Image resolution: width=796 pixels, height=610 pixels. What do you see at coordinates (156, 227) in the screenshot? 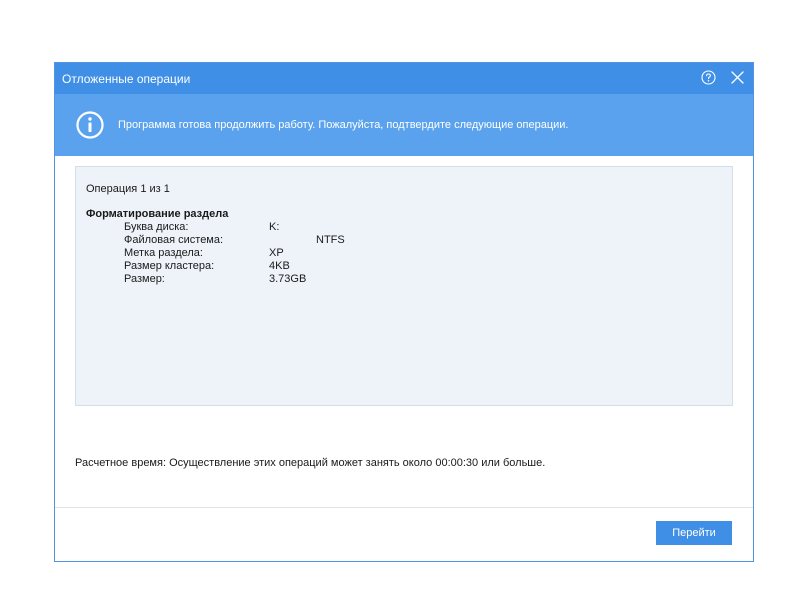
I see `field-label: Буква диска:` at bounding box center [156, 227].